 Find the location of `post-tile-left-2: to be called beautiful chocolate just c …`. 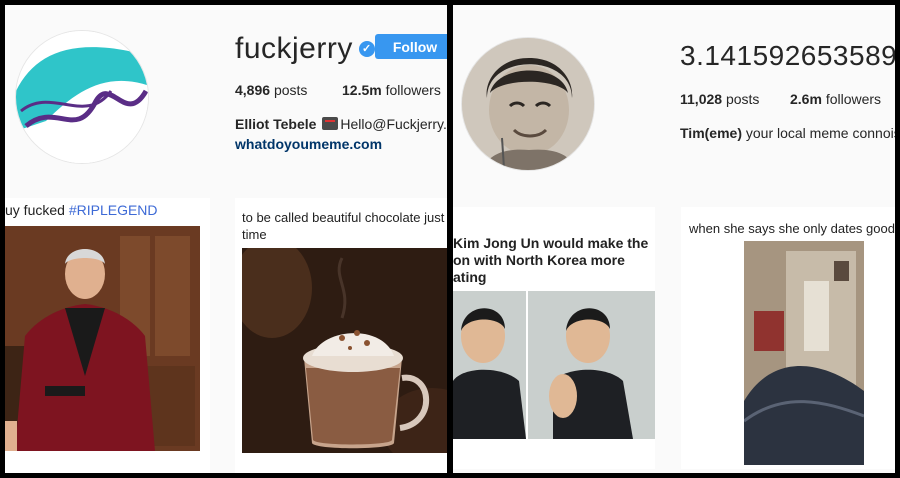

post-tile-left-2: to be called beautiful chocolate just c … is located at coordinates (341, 335).